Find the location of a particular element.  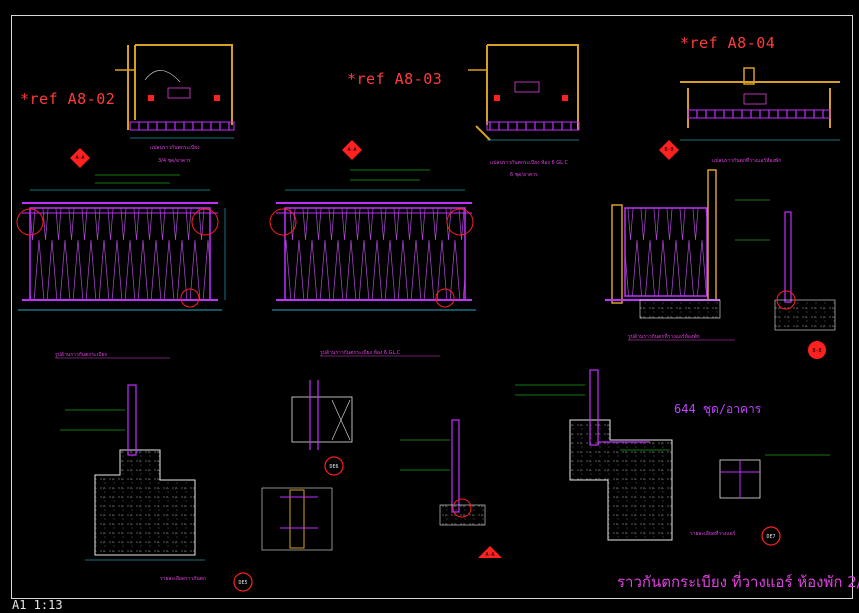

marker-detail-de7: DE7 is located at coordinates (771, 536).